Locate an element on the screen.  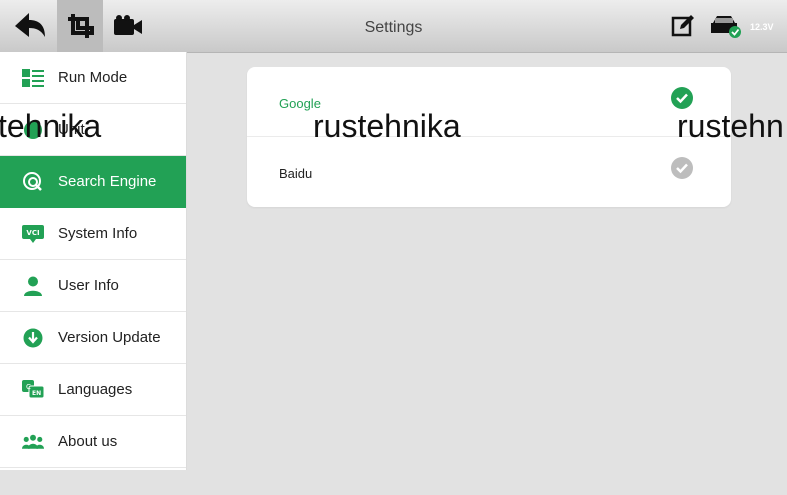
search-engine-option-baidu: Baidu is located at coordinates (489, 172).